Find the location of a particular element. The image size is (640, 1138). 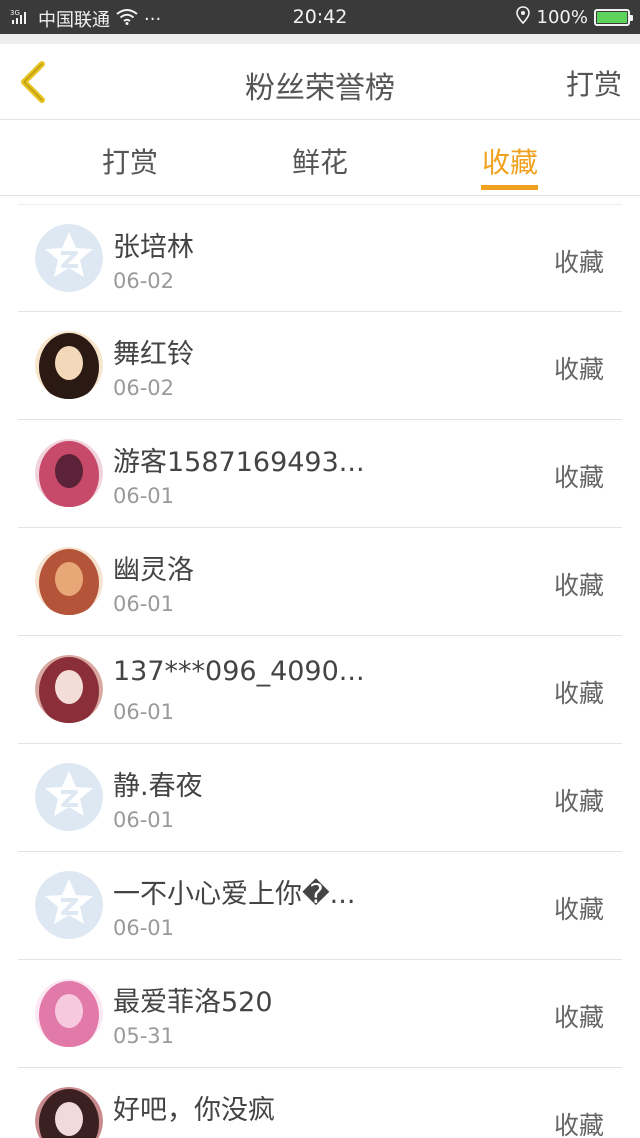

tab-reward: 打赏 is located at coordinates (130, 161).